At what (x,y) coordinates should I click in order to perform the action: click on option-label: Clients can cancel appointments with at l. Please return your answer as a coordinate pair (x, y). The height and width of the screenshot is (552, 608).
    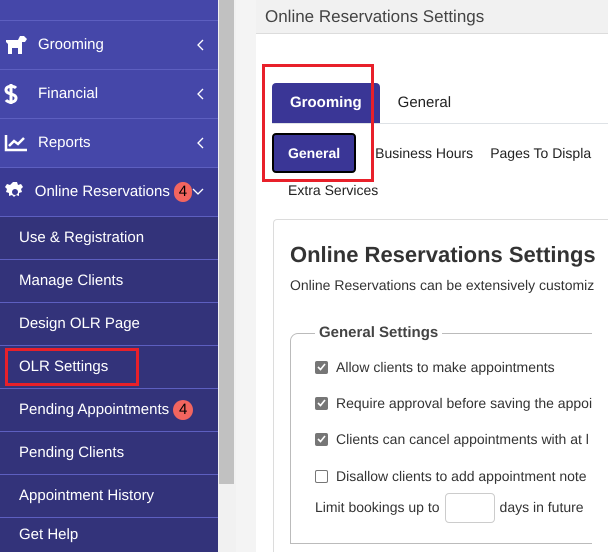
    Looking at the image, I should click on (462, 439).